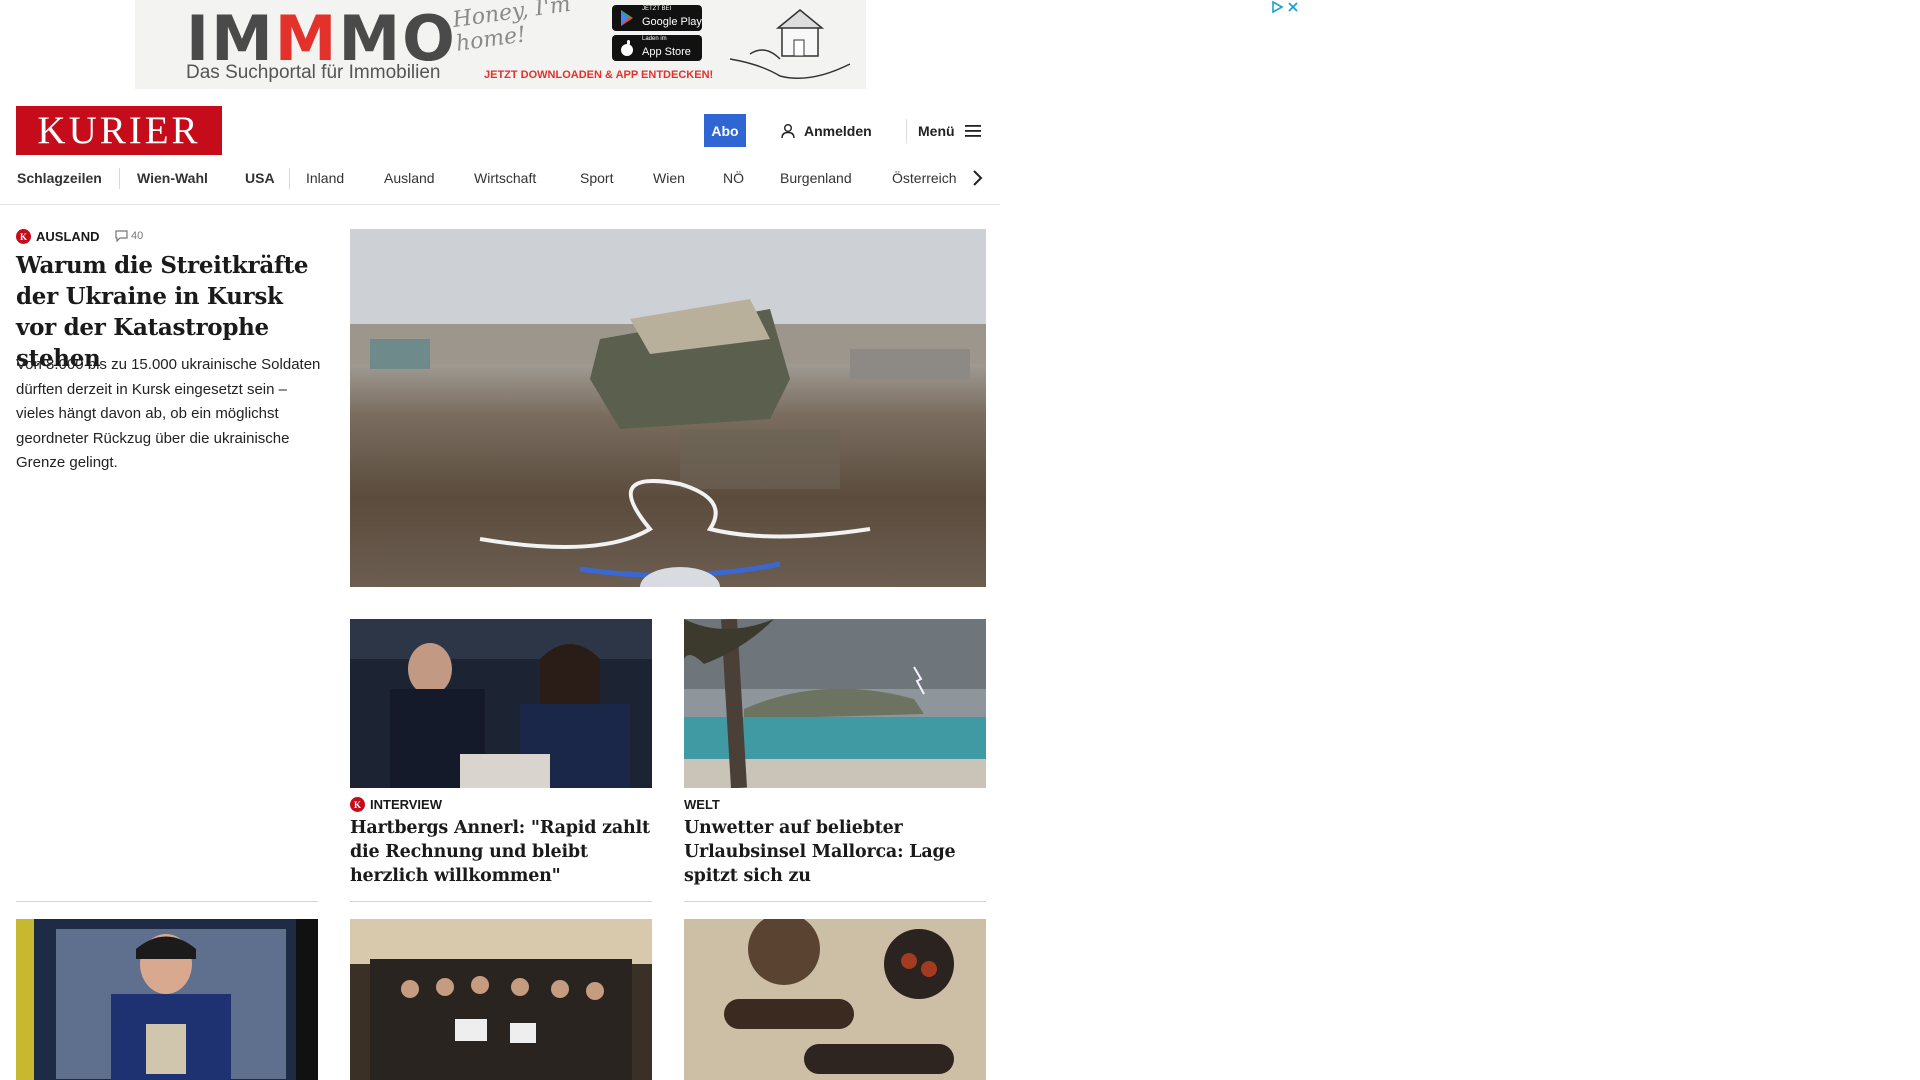  I want to click on ad-cta: JETZT DOWNLOADEN & APP ENTDECKEN!, so click(598, 75).